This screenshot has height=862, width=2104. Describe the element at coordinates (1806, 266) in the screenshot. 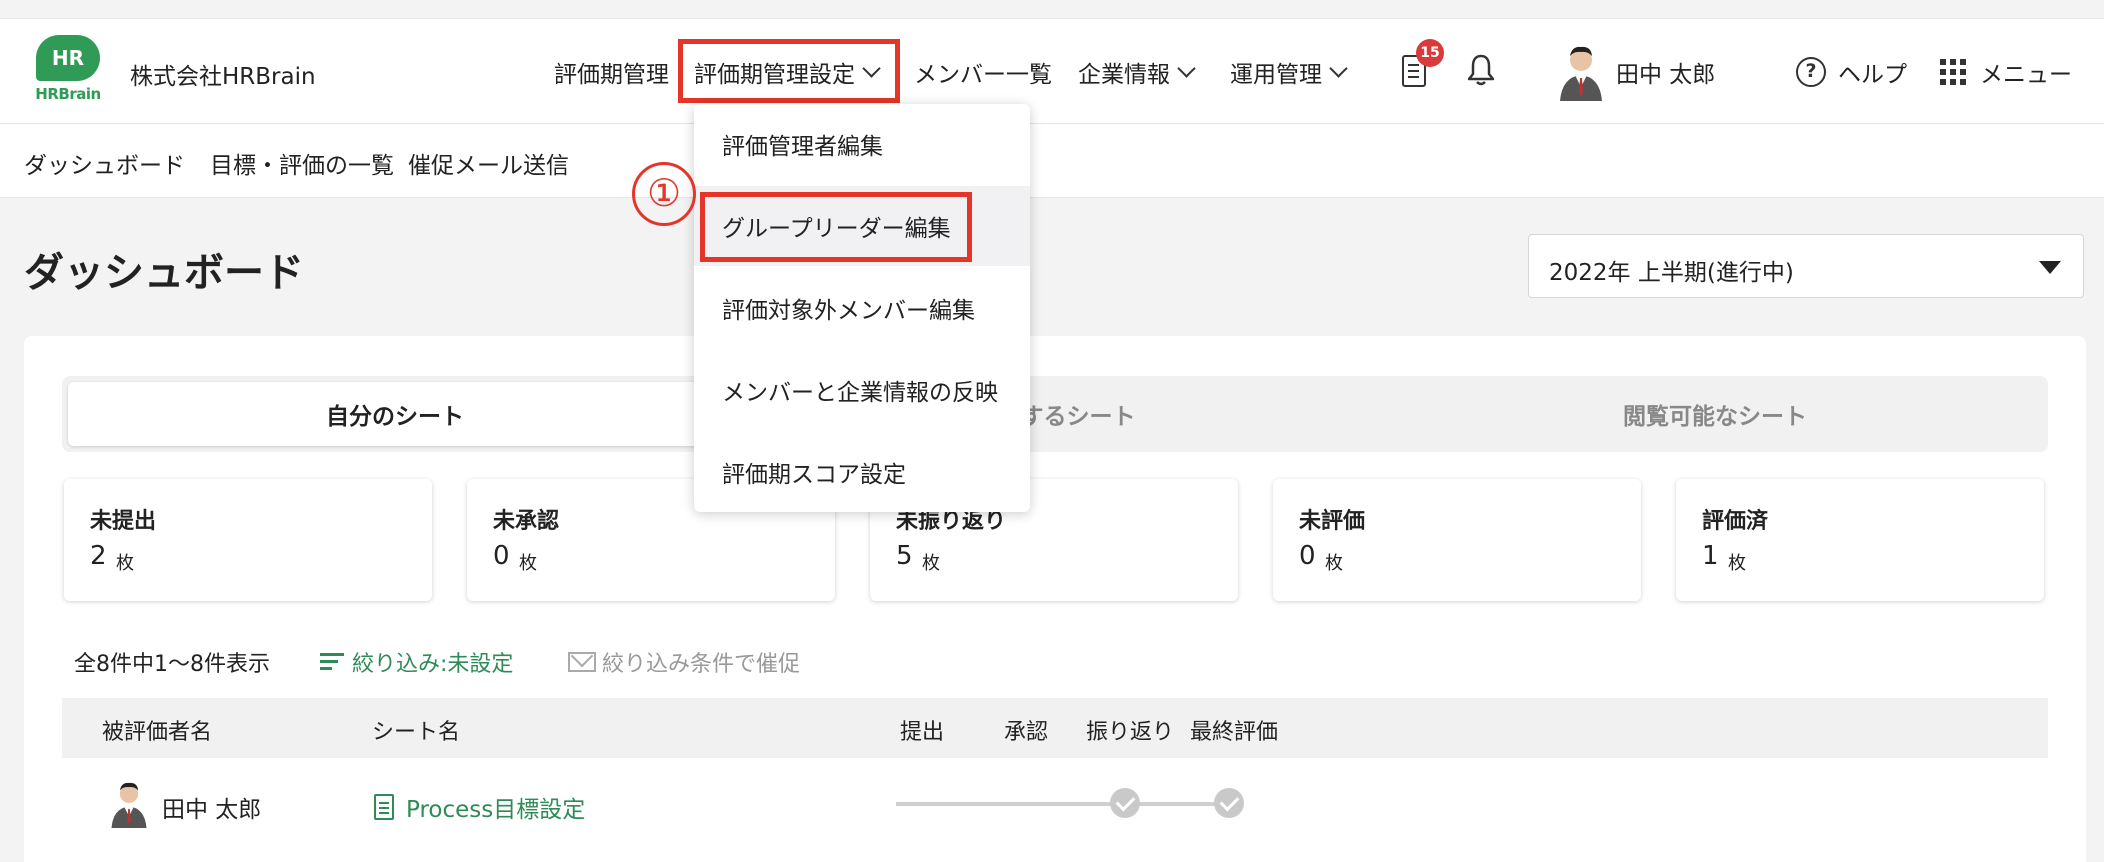

I see `period-select: 2022年 上半期(進行中)` at that location.